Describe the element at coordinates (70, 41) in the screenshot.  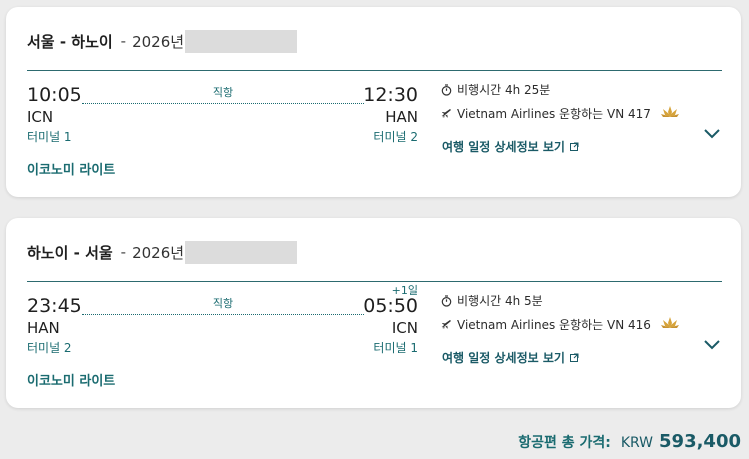
I see `route-name: 서울 - 하노이` at that location.